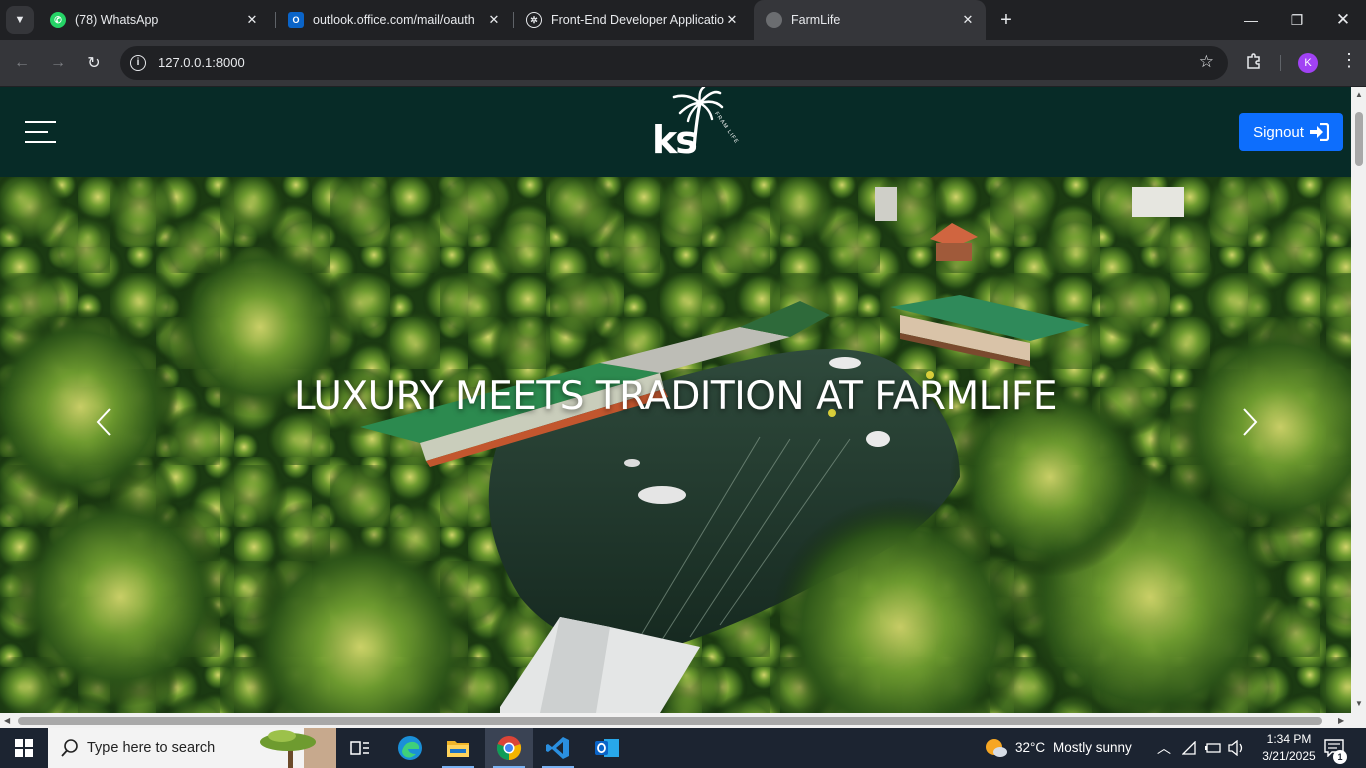 The width and height of the screenshot is (1366, 768). I want to click on sign-in-arrow-icon, so click(1319, 132).